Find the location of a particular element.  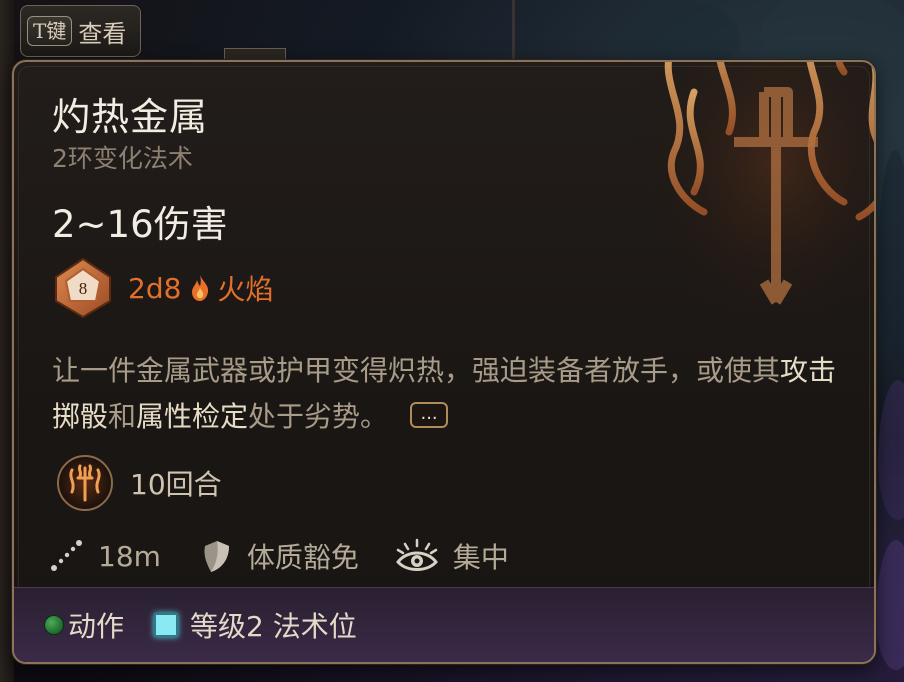

description-text: 处于劣势。 is located at coordinates (318, 416).